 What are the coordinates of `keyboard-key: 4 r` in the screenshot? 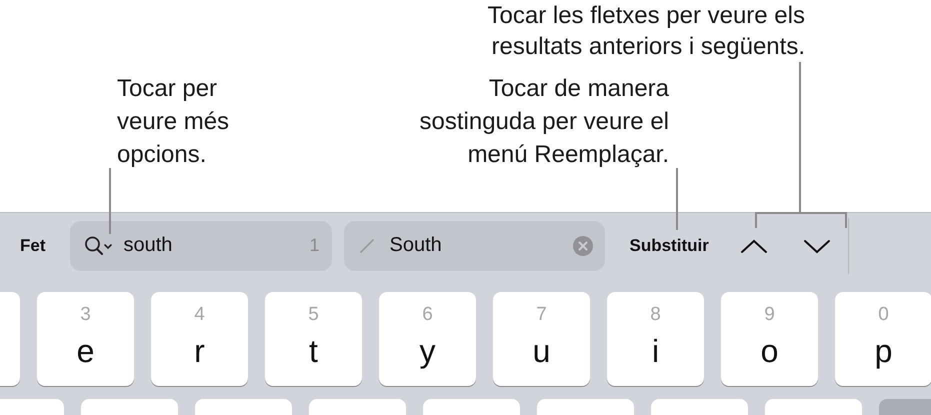 It's located at (199, 339).